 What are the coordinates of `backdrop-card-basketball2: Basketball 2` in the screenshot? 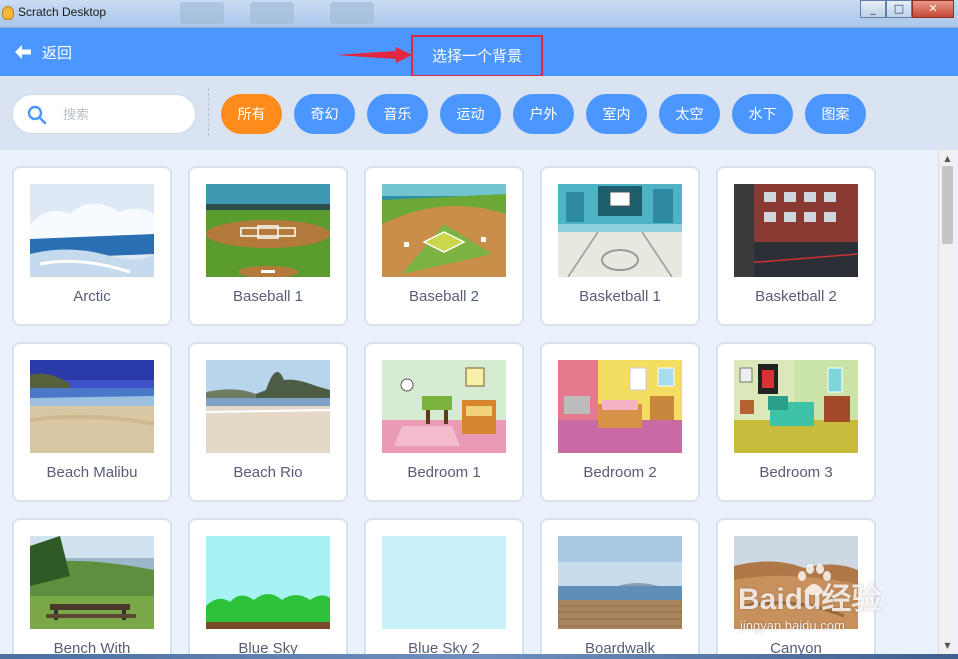 It's located at (796, 246).